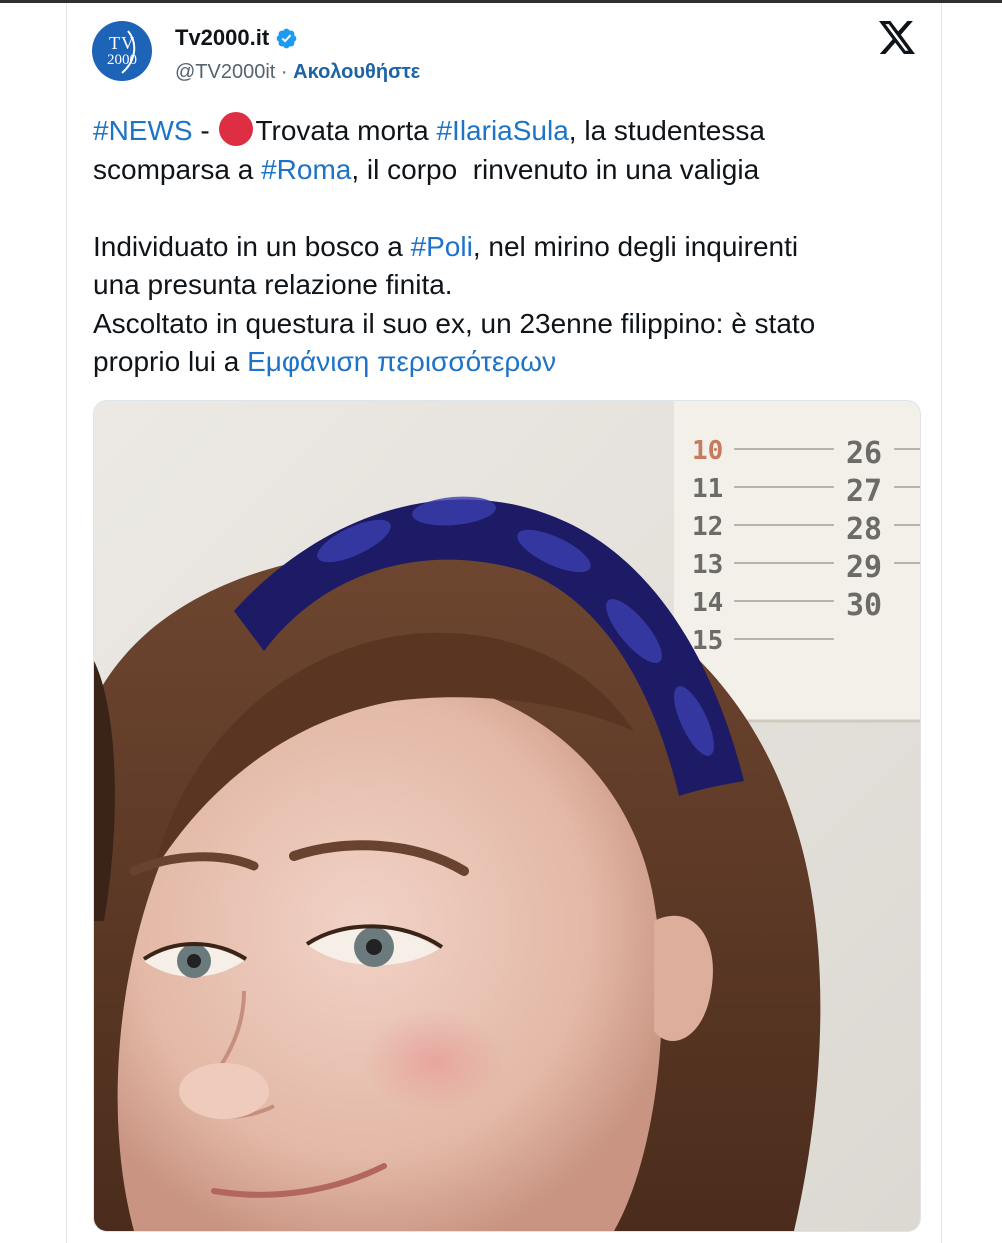  Describe the element at coordinates (707, 603) in the screenshot. I see `calendar-day: 14` at that location.